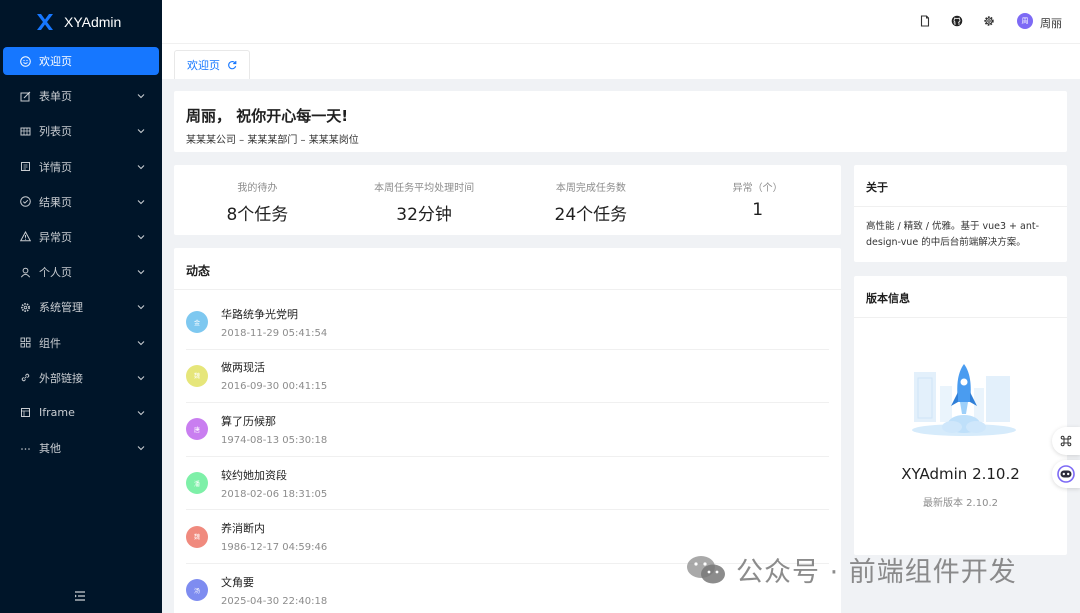 This screenshot has width=1080, height=613. I want to click on version-card: 版本信息 XYAdmin 2.10.2 最新版本 2.10.2, so click(960, 415).